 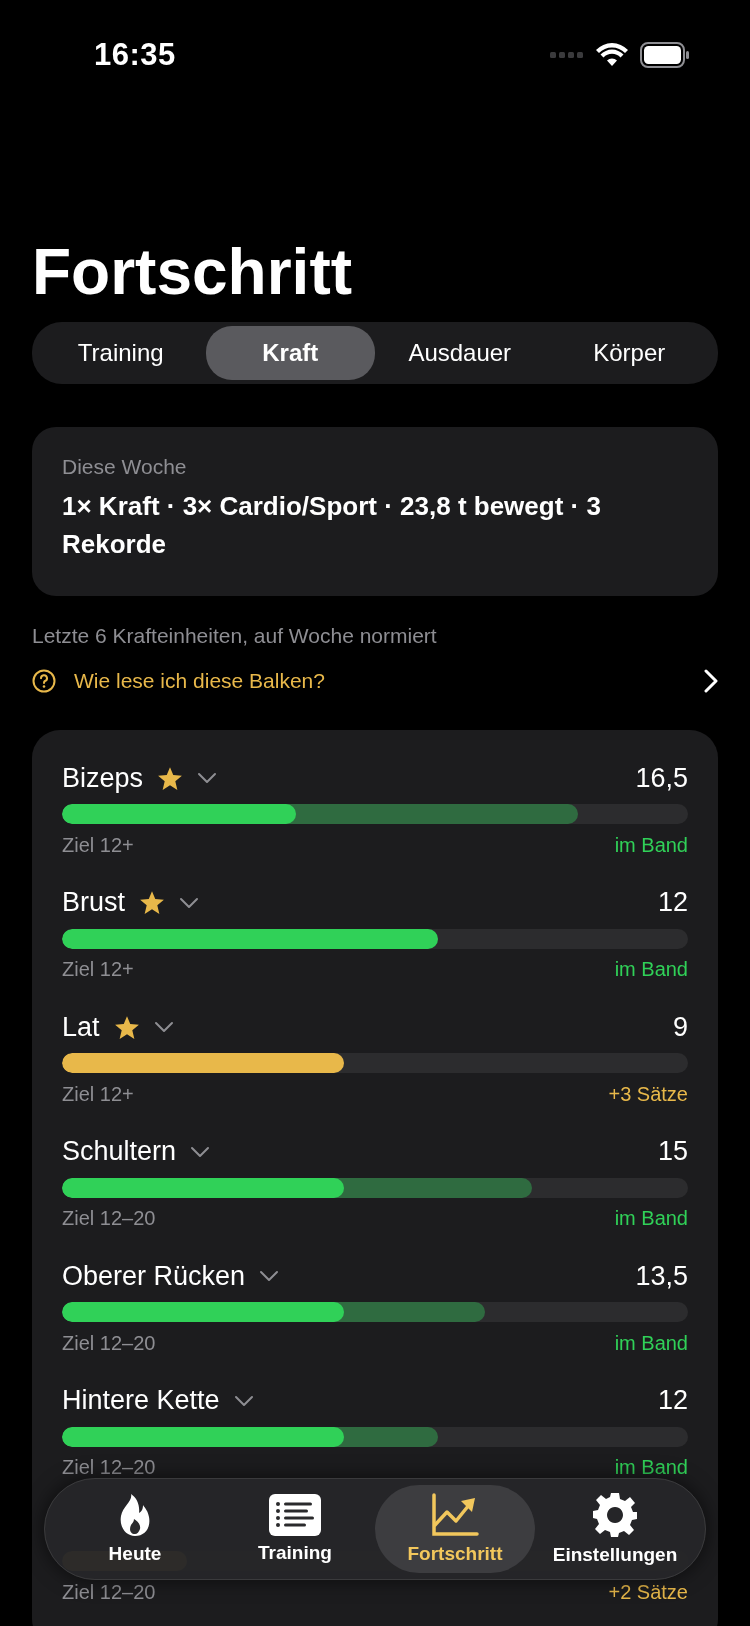 I want to click on section-caption: Letzte 6 Krafteinheiten, auf Woche normiert, so click(x=235, y=636).